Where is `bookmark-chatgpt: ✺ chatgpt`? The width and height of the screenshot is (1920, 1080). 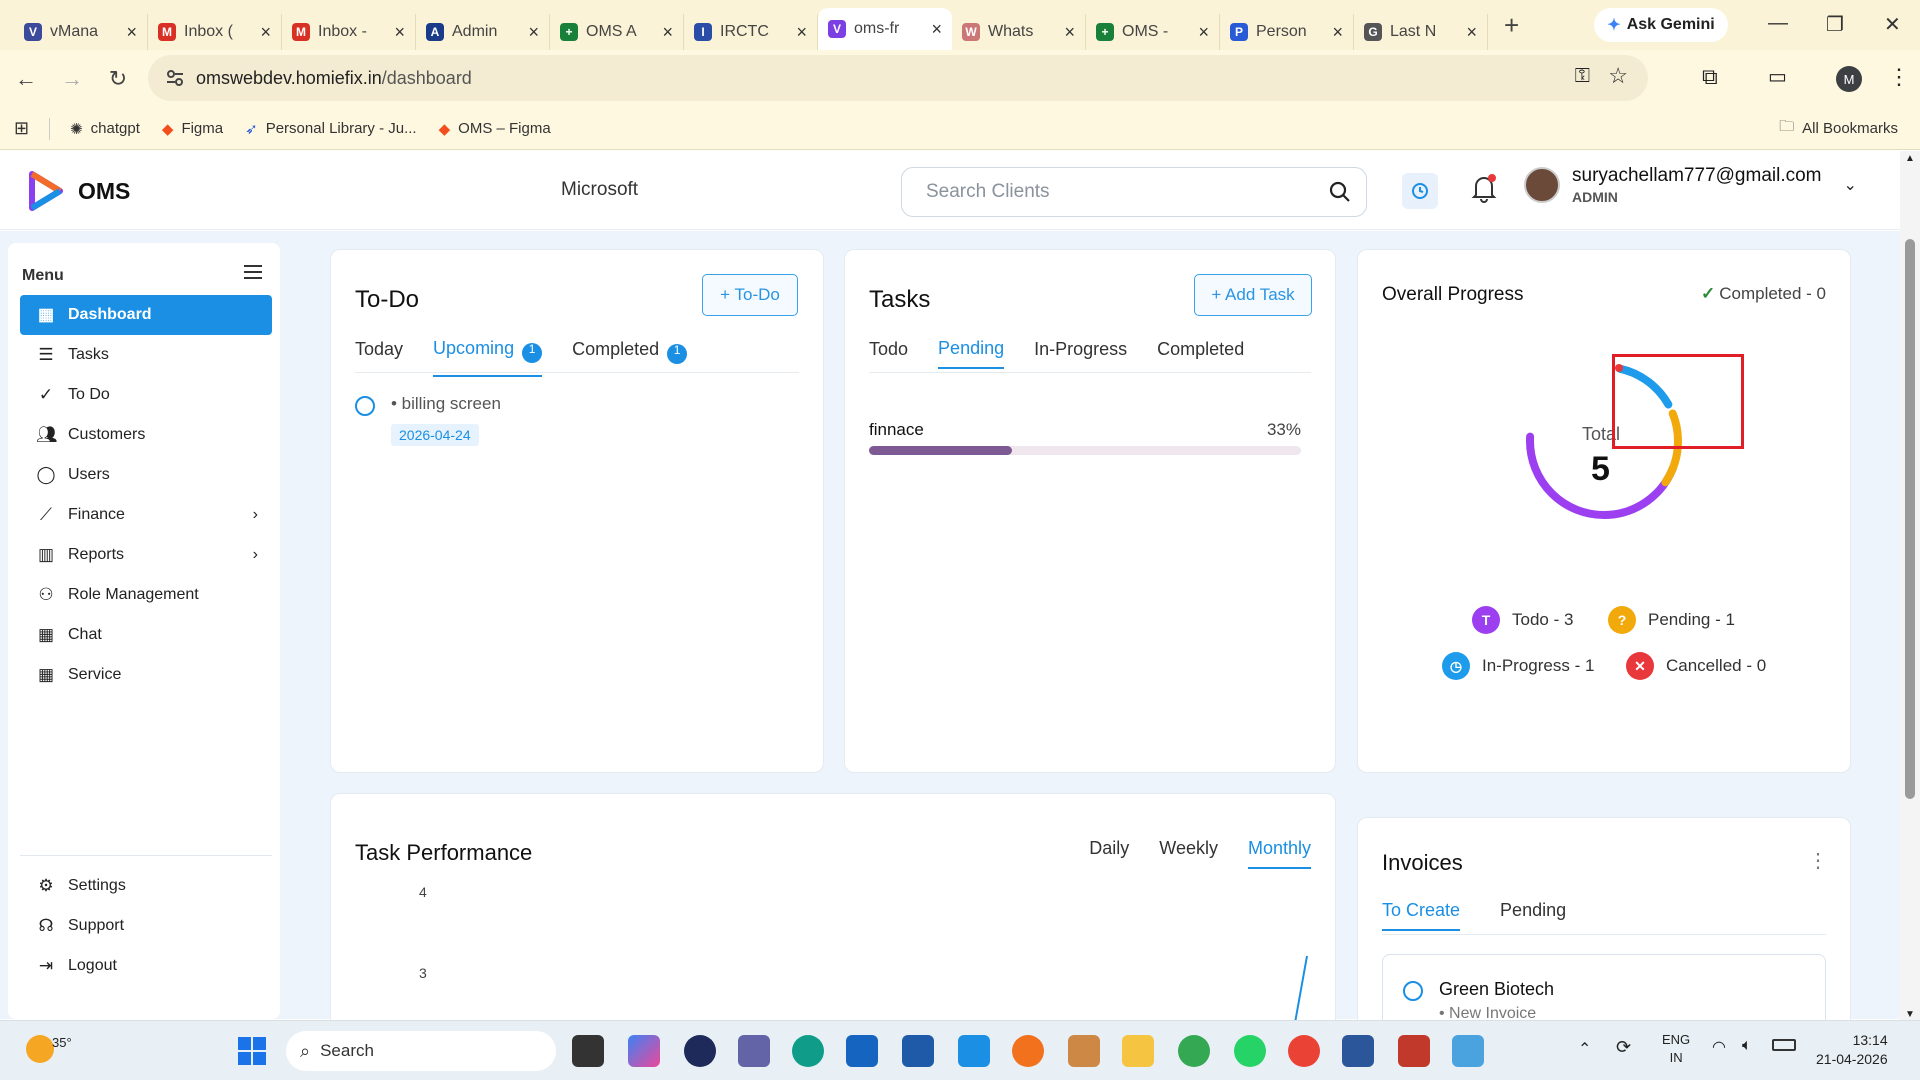 bookmark-chatgpt: ✺ chatgpt is located at coordinates (105, 129).